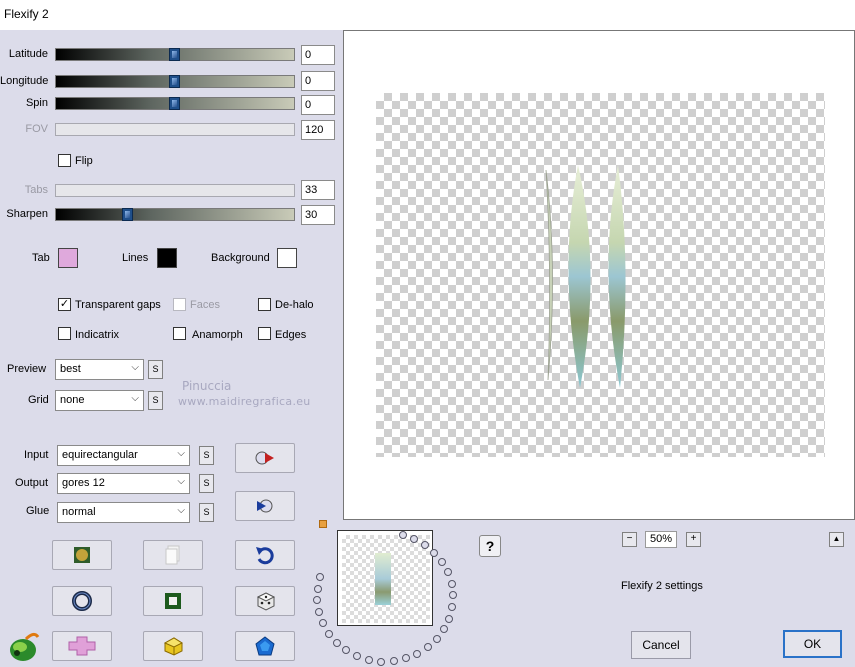  Describe the element at coordinates (68, 258) in the screenshot. I see `tab-color-swatch` at that location.